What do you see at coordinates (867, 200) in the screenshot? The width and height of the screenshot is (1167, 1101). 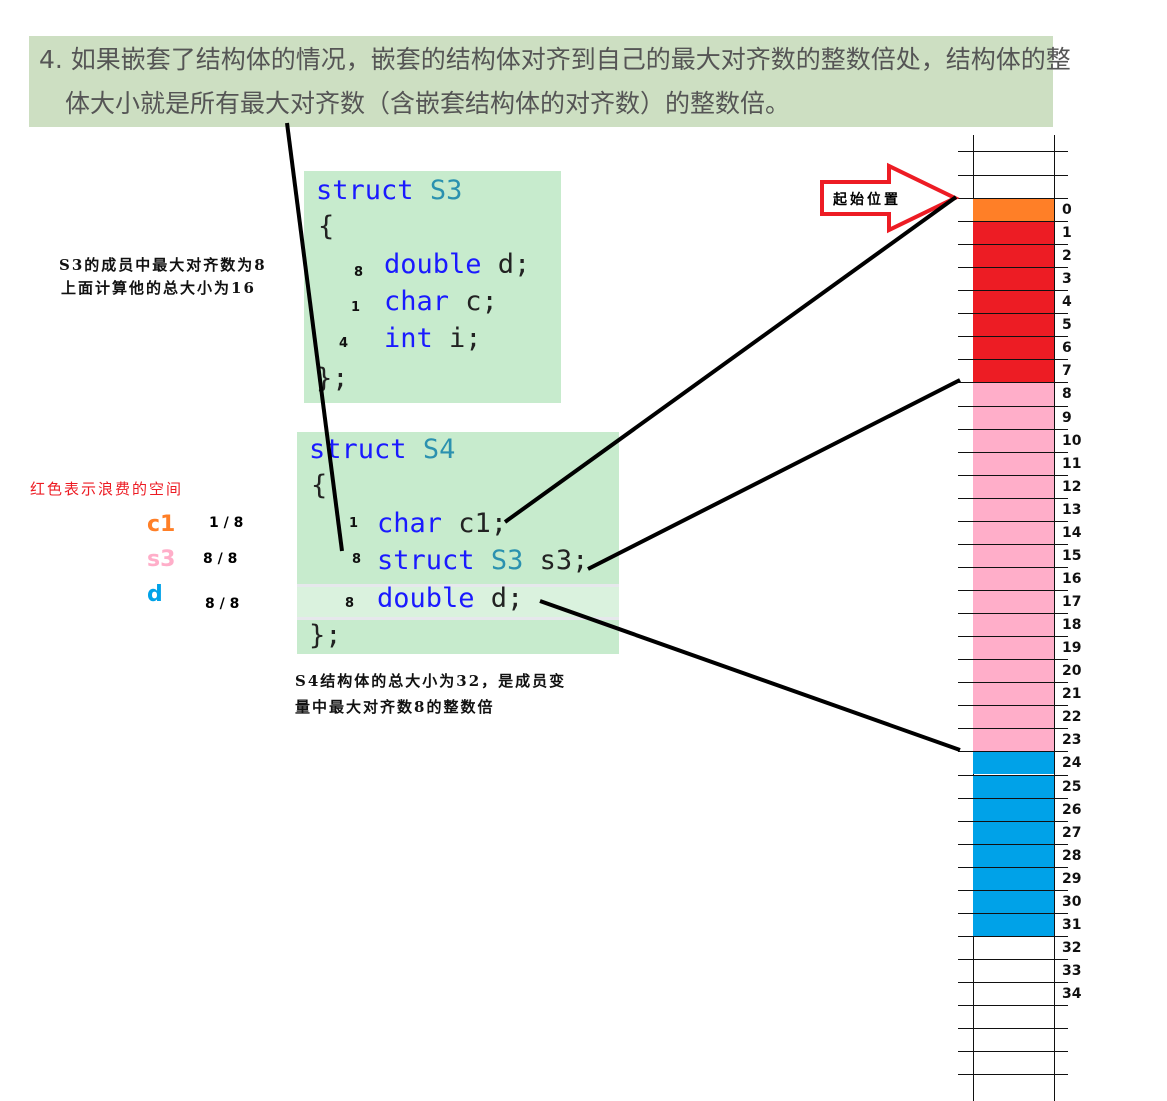 I see `start-label: 起始位置` at bounding box center [867, 200].